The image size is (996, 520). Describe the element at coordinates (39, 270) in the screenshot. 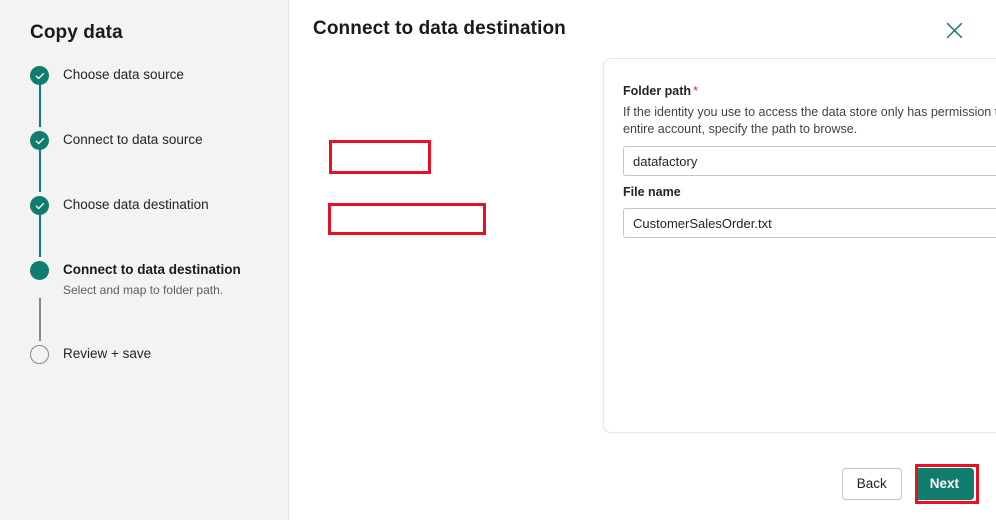

I see `step-status-icon-current` at that location.